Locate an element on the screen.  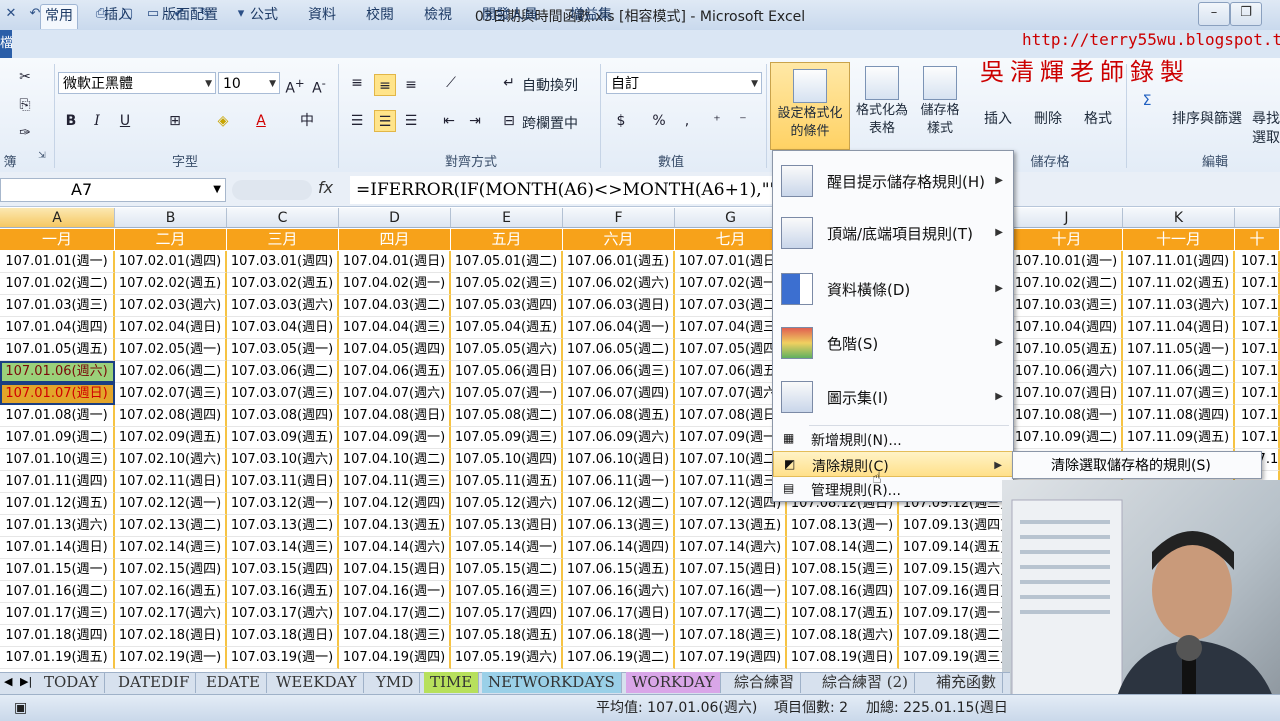
table-cell: 107.06.05(週二) is located at coordinates (619, 350).